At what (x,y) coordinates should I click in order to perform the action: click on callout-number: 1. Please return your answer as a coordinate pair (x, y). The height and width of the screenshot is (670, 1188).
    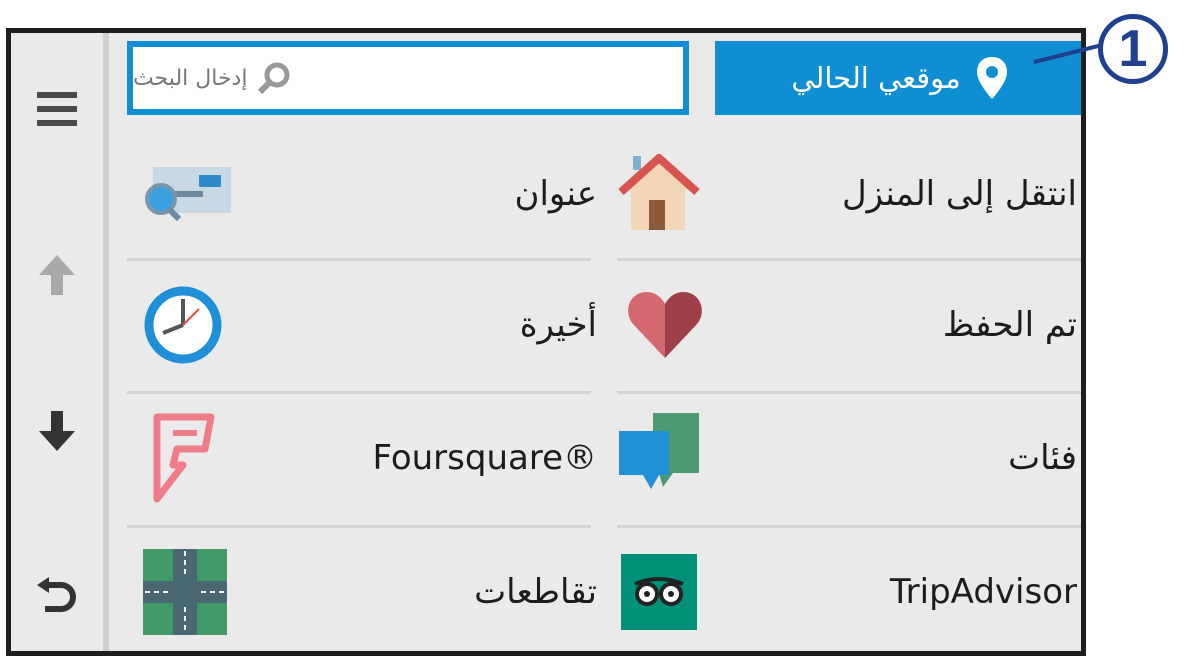
    Looking at the image, I should click on (1133, 49).